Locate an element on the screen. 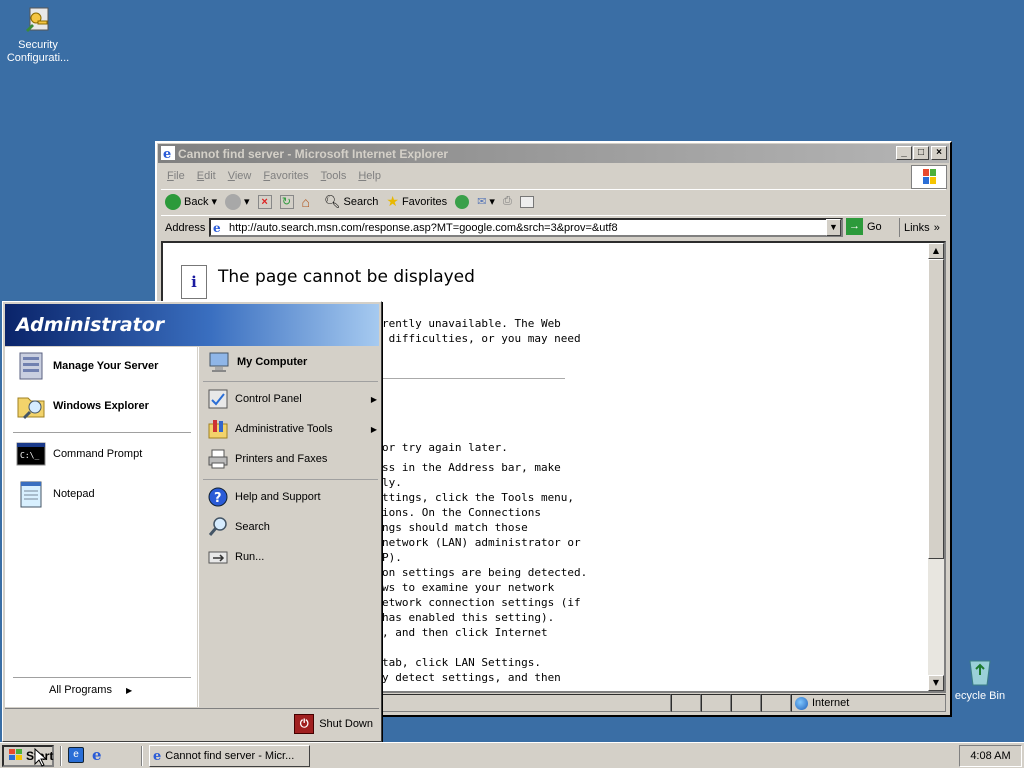  page-icon: e is located at coordinates (217, 228).